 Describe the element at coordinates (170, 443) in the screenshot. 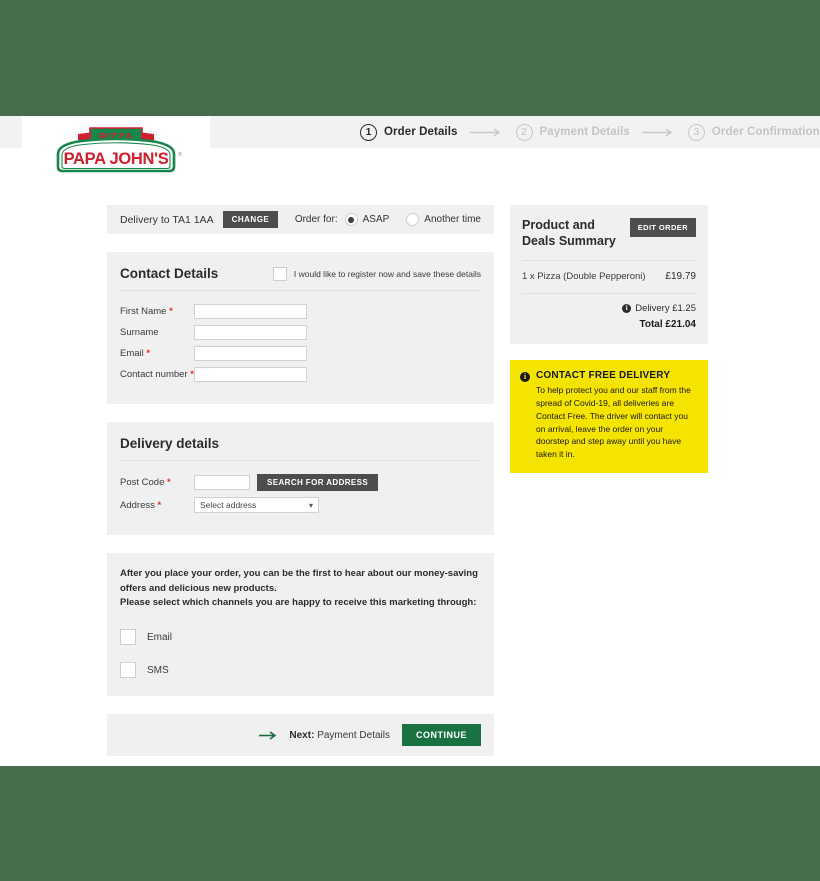

I see `delivery-details-title: Delivery details` at that location.